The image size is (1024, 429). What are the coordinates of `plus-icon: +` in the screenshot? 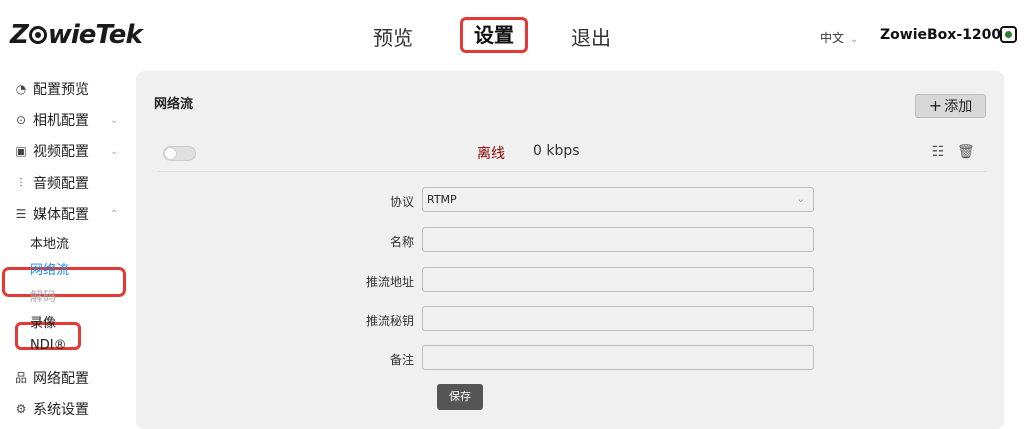 It's located at (935, 105).